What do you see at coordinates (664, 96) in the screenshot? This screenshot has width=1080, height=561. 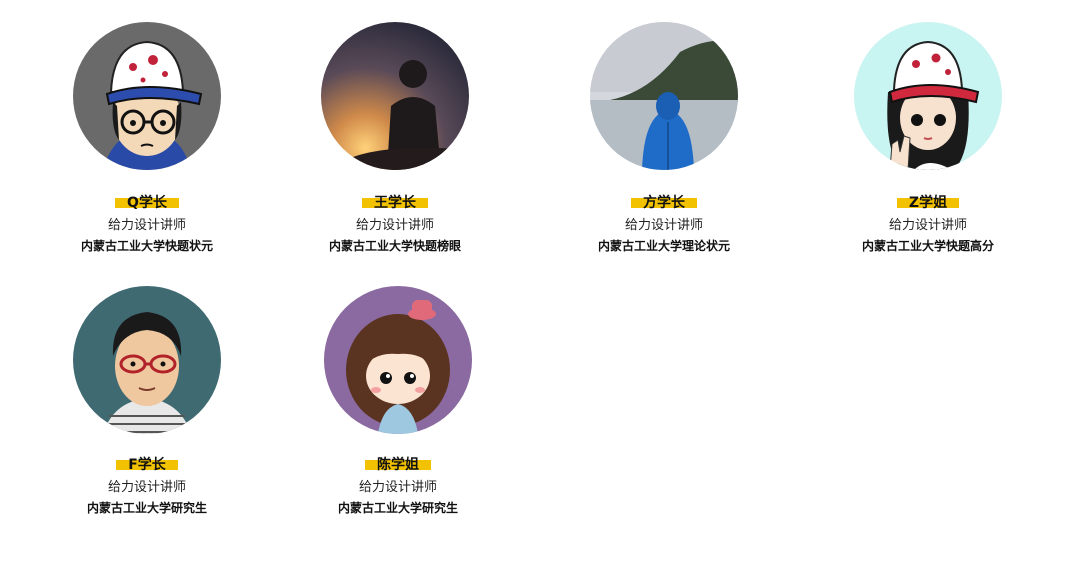 I see `lake-hoodie-avatar` at bounding box center [664, 96].